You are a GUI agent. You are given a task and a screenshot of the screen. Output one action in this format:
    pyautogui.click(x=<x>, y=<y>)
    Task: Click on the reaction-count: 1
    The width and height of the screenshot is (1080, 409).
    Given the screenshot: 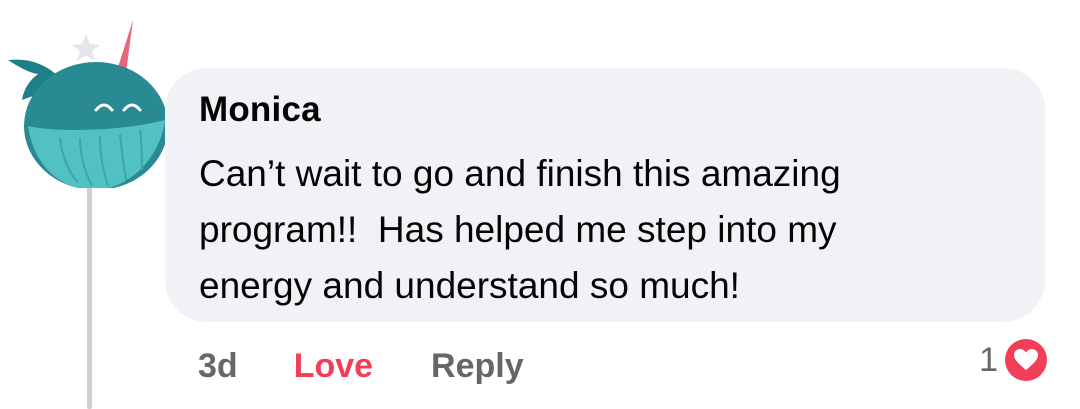 What is the action you would take?
    pyautogui.click(x=988, y=359)
    